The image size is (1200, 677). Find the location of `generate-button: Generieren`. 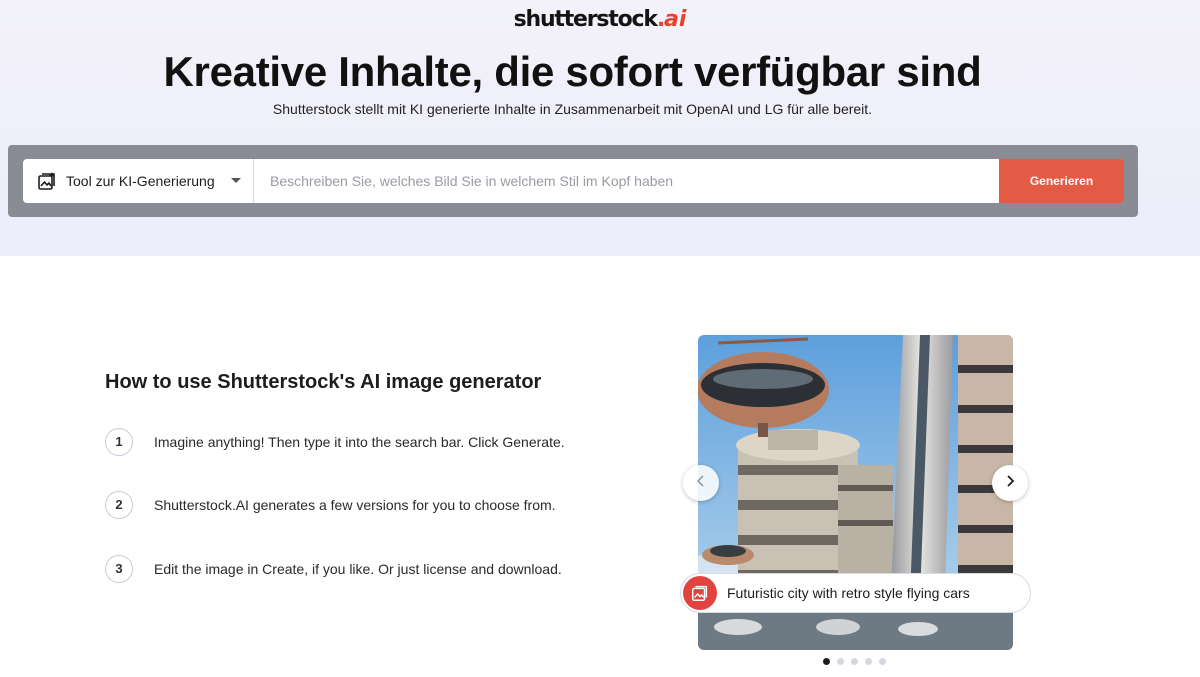

generate-button: Generieren is located at coordinates (1061, 181).